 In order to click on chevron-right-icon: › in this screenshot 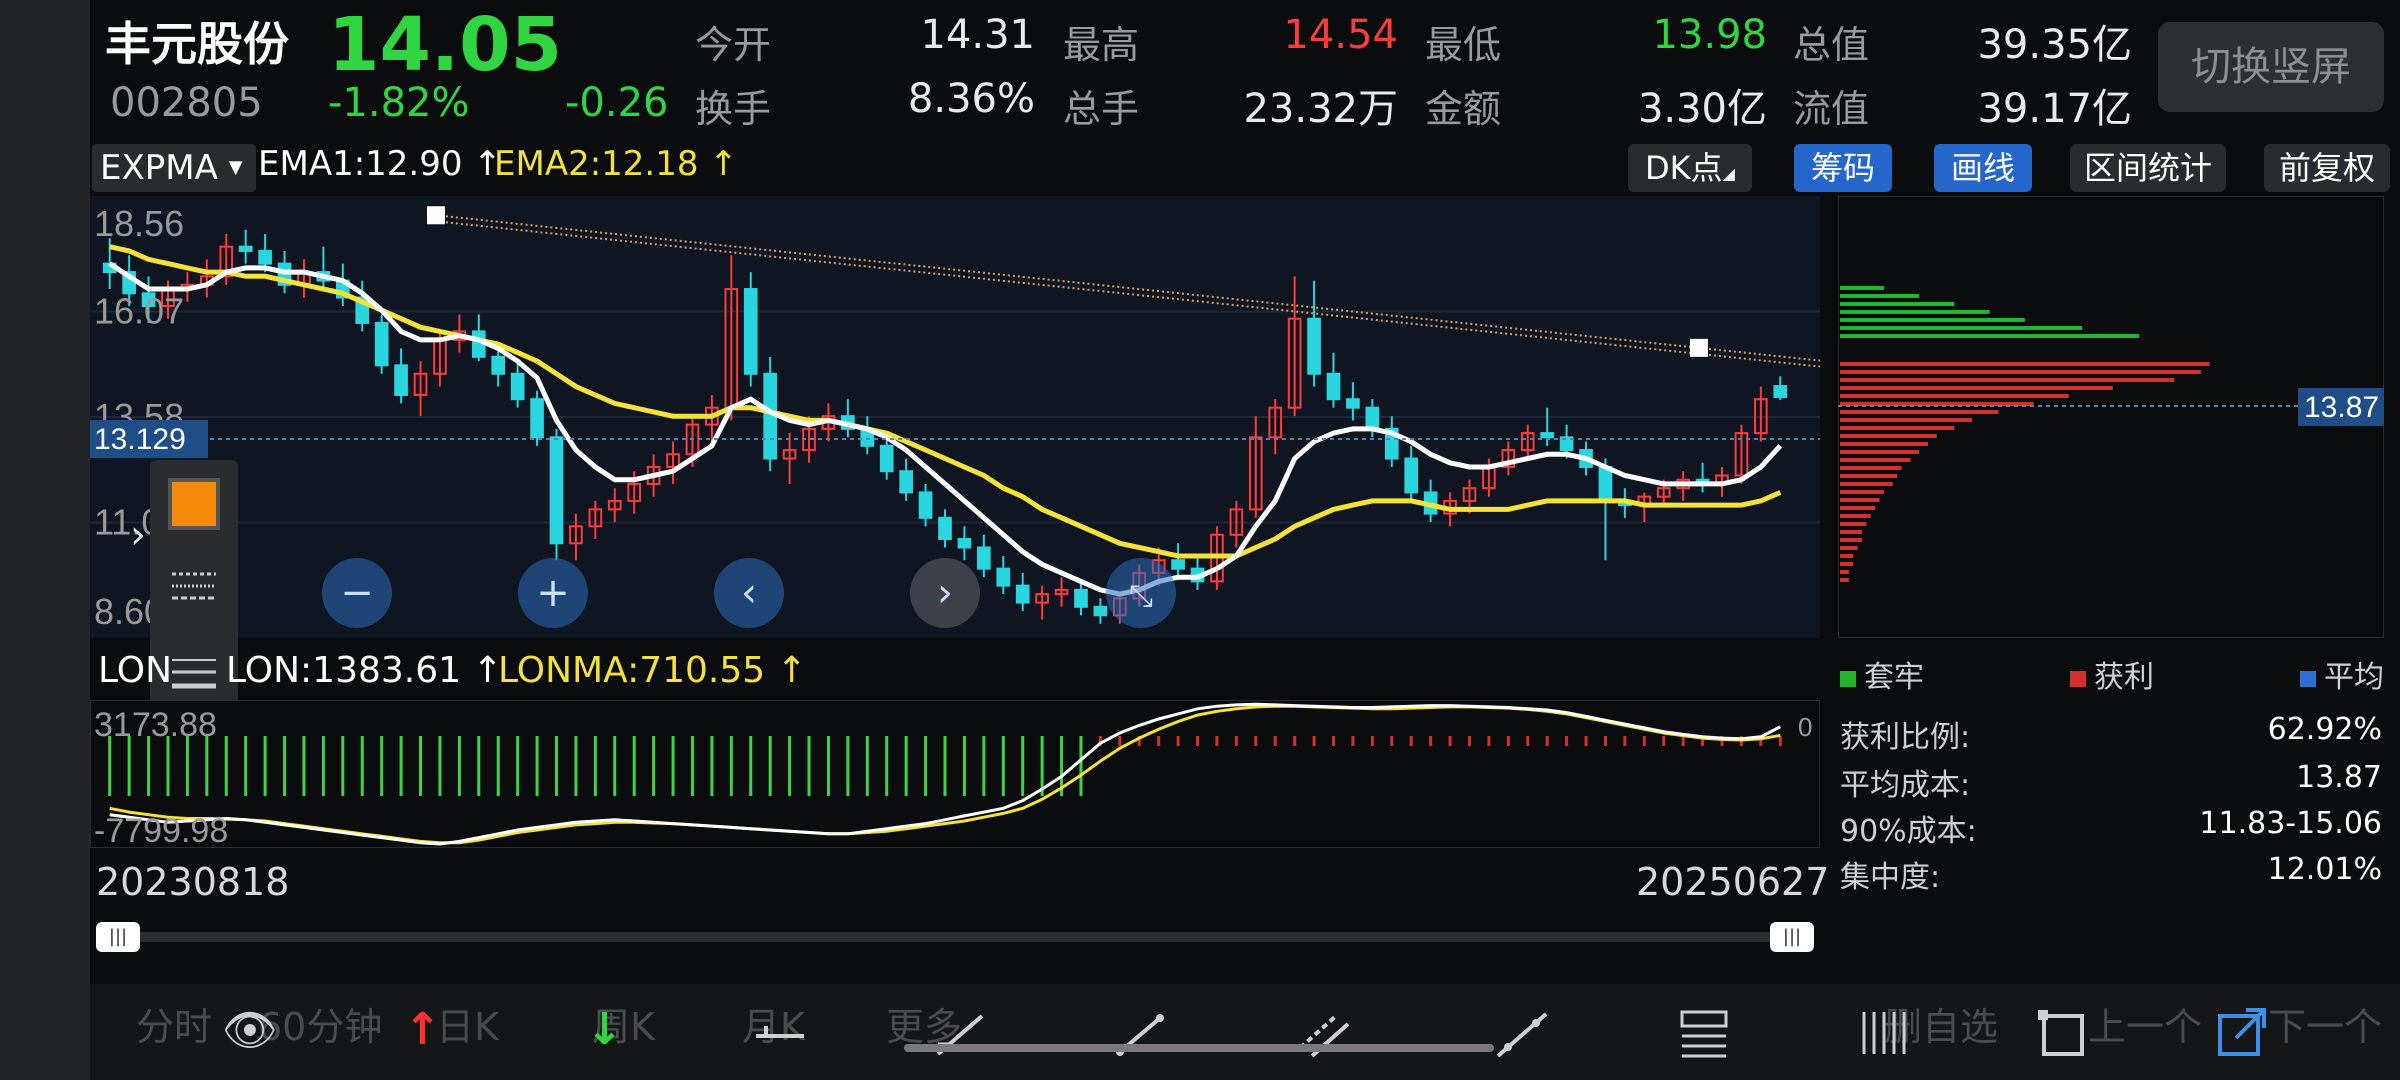, I will do `click(945, 593)`.